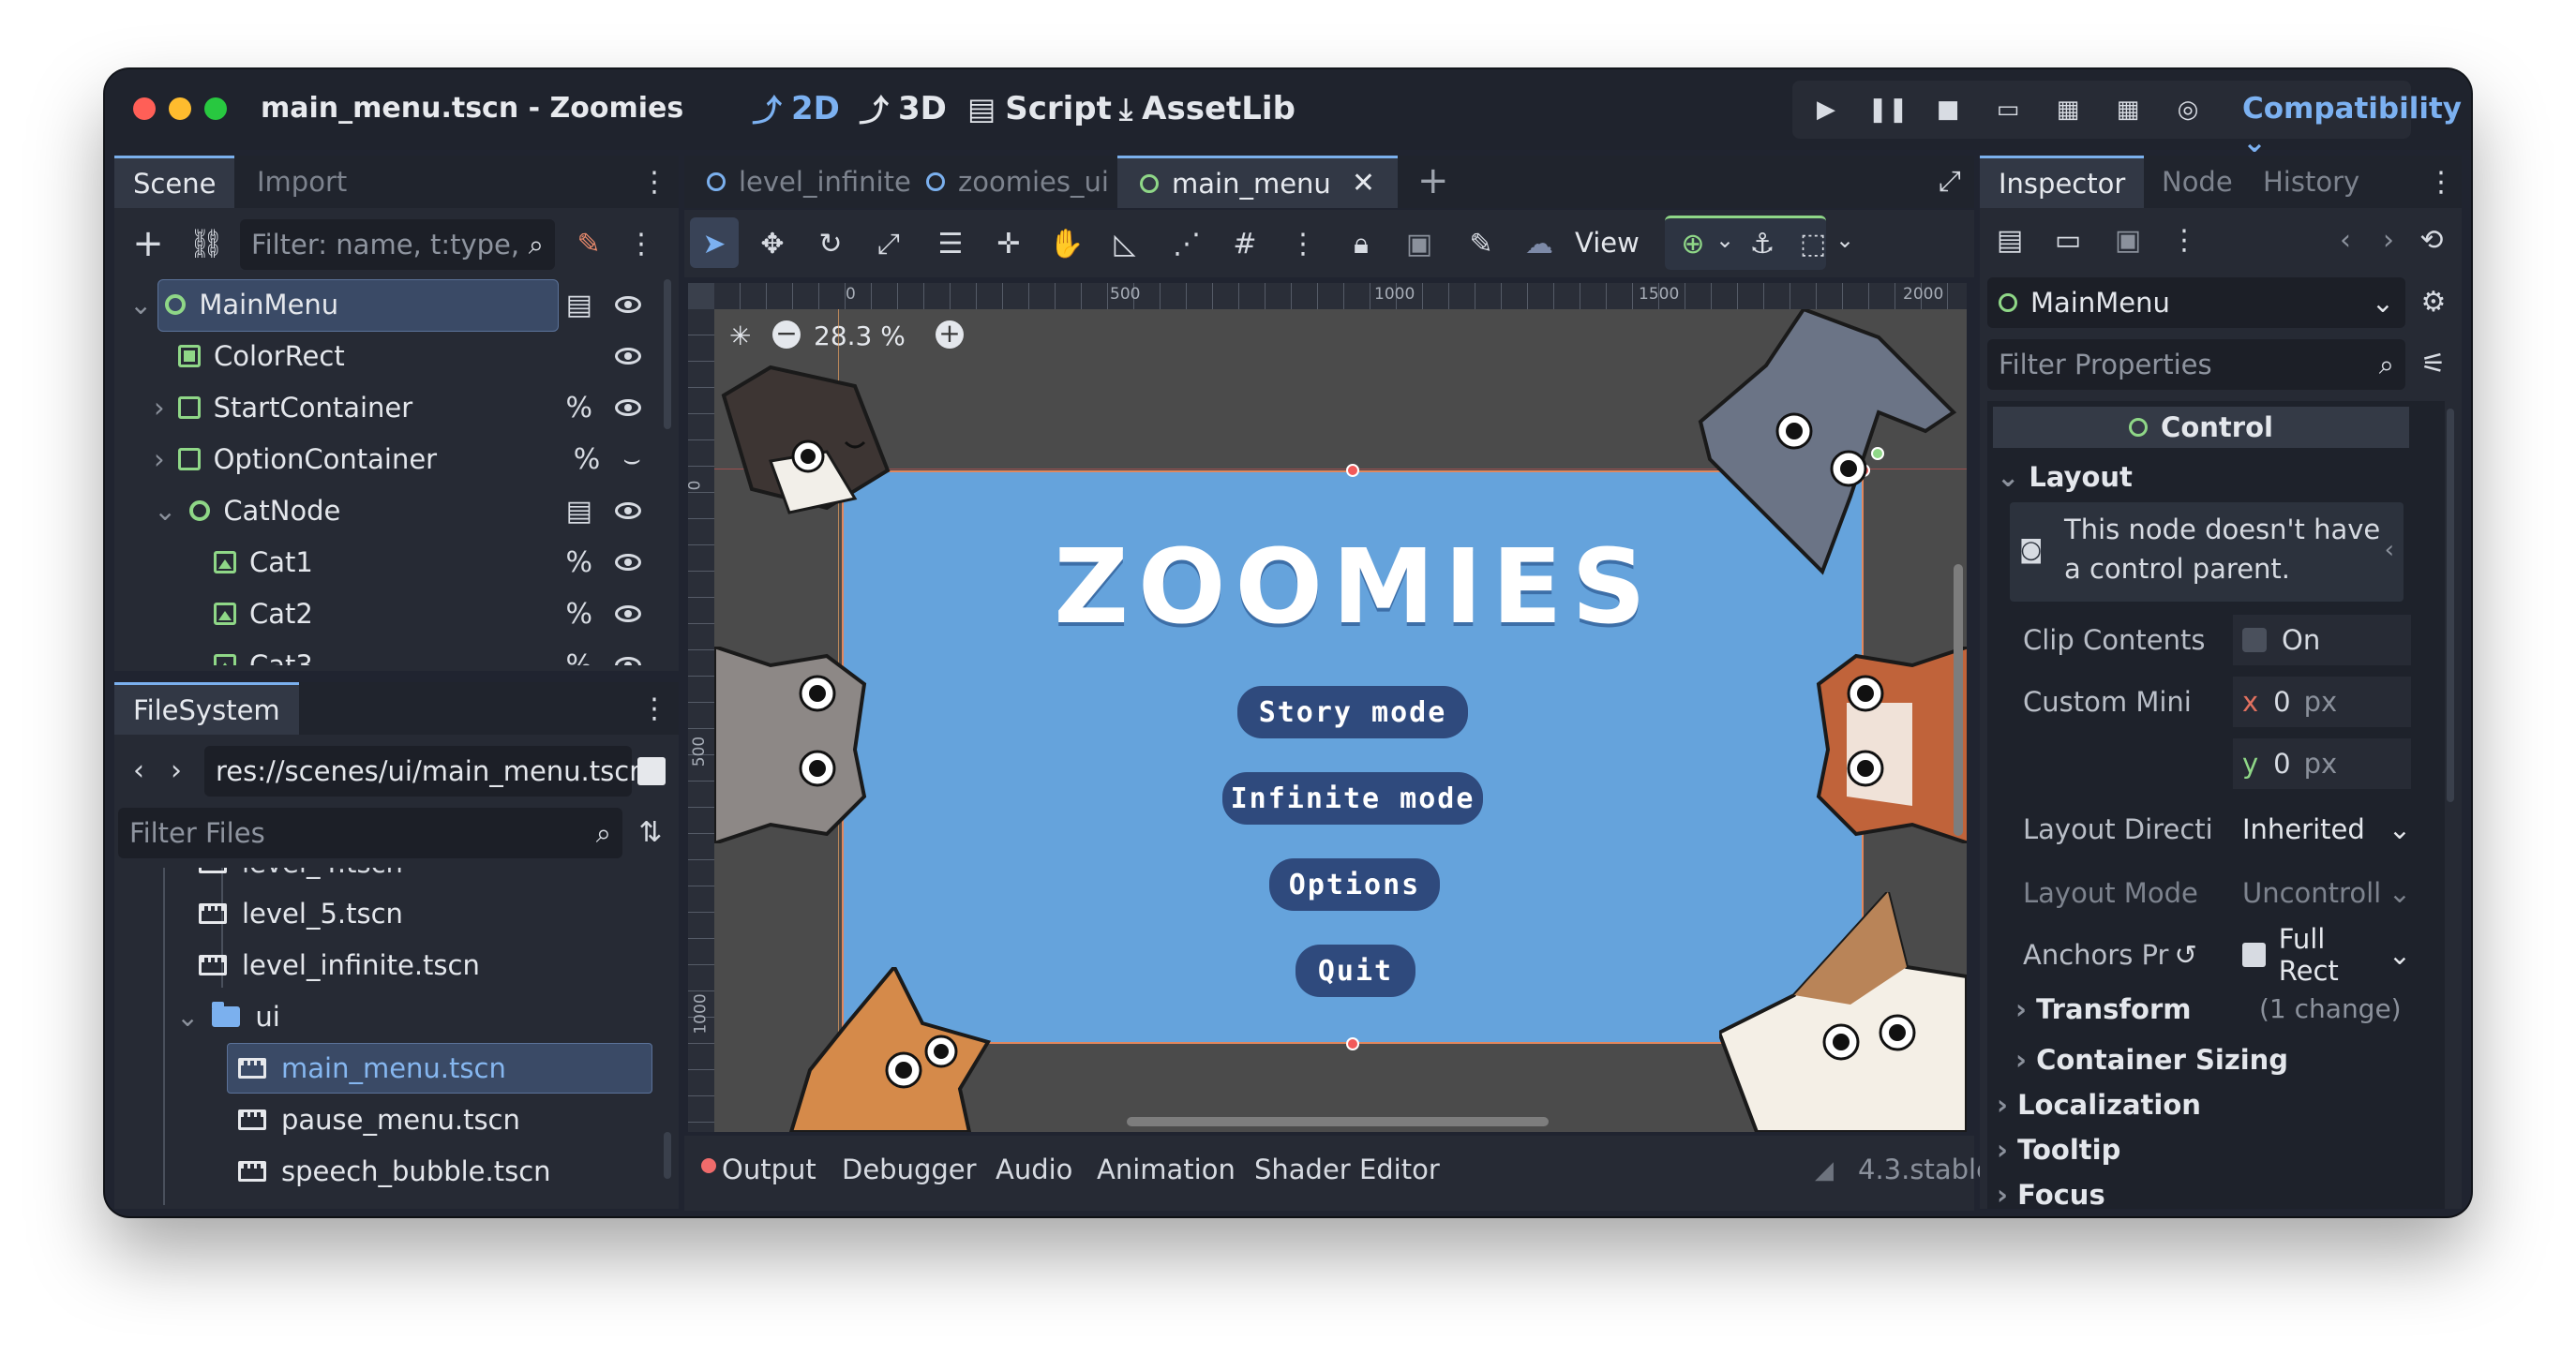 The width and height of the screenshot is (2576, 1355). Describe the element at coordinates (888, 243) in the screenshot. I see `scale-mode-icon: ⤢` at that location.